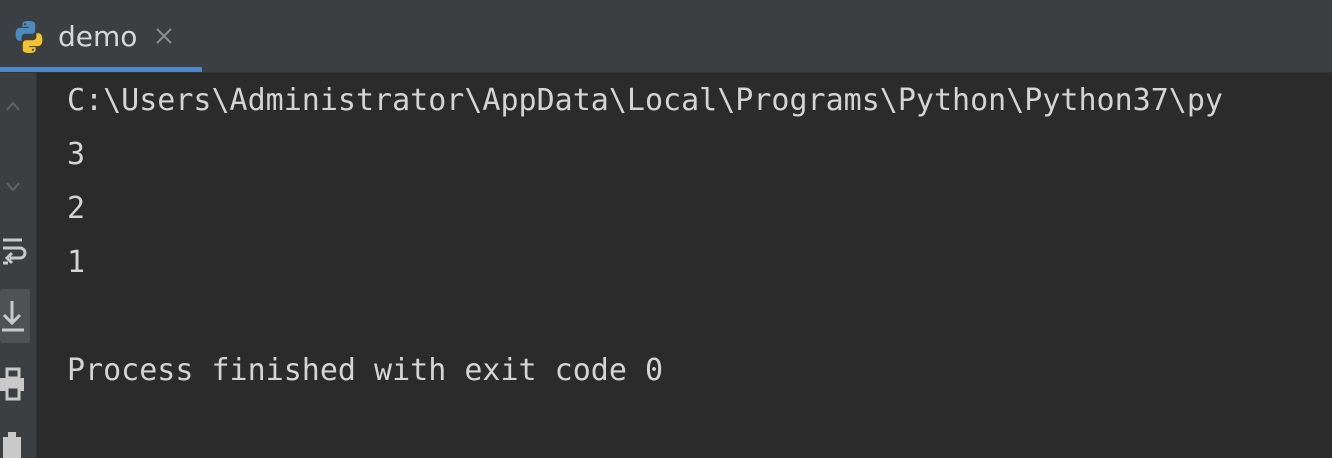  What do you see at coordinates (76, 262) in the screenshot?
I see `console-line-output: 1` at bounding box center [76, 262].